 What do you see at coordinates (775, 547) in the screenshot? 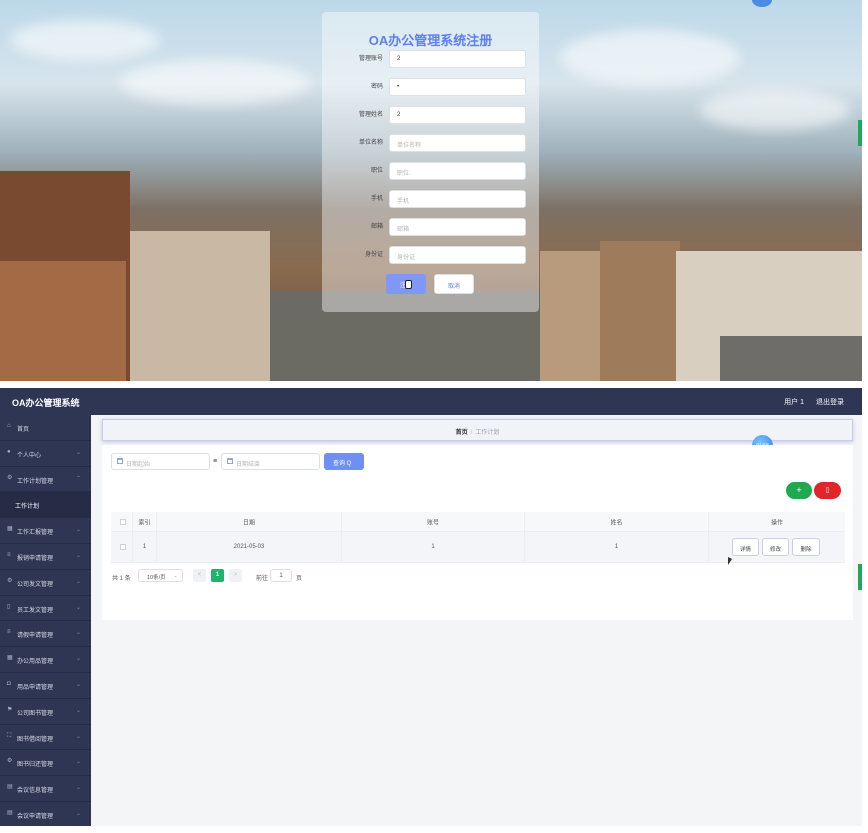
I see `edit-button: 修改` at bounding box center [775, 547].